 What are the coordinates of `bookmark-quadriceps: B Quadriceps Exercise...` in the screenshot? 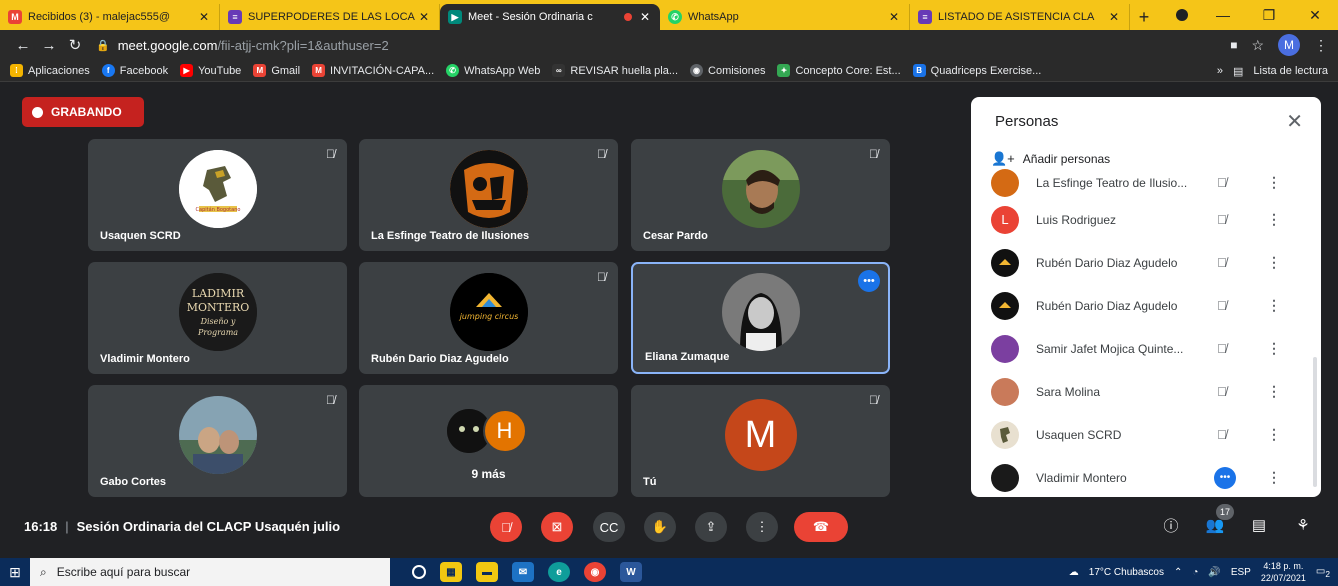 It's located at (976, 70).